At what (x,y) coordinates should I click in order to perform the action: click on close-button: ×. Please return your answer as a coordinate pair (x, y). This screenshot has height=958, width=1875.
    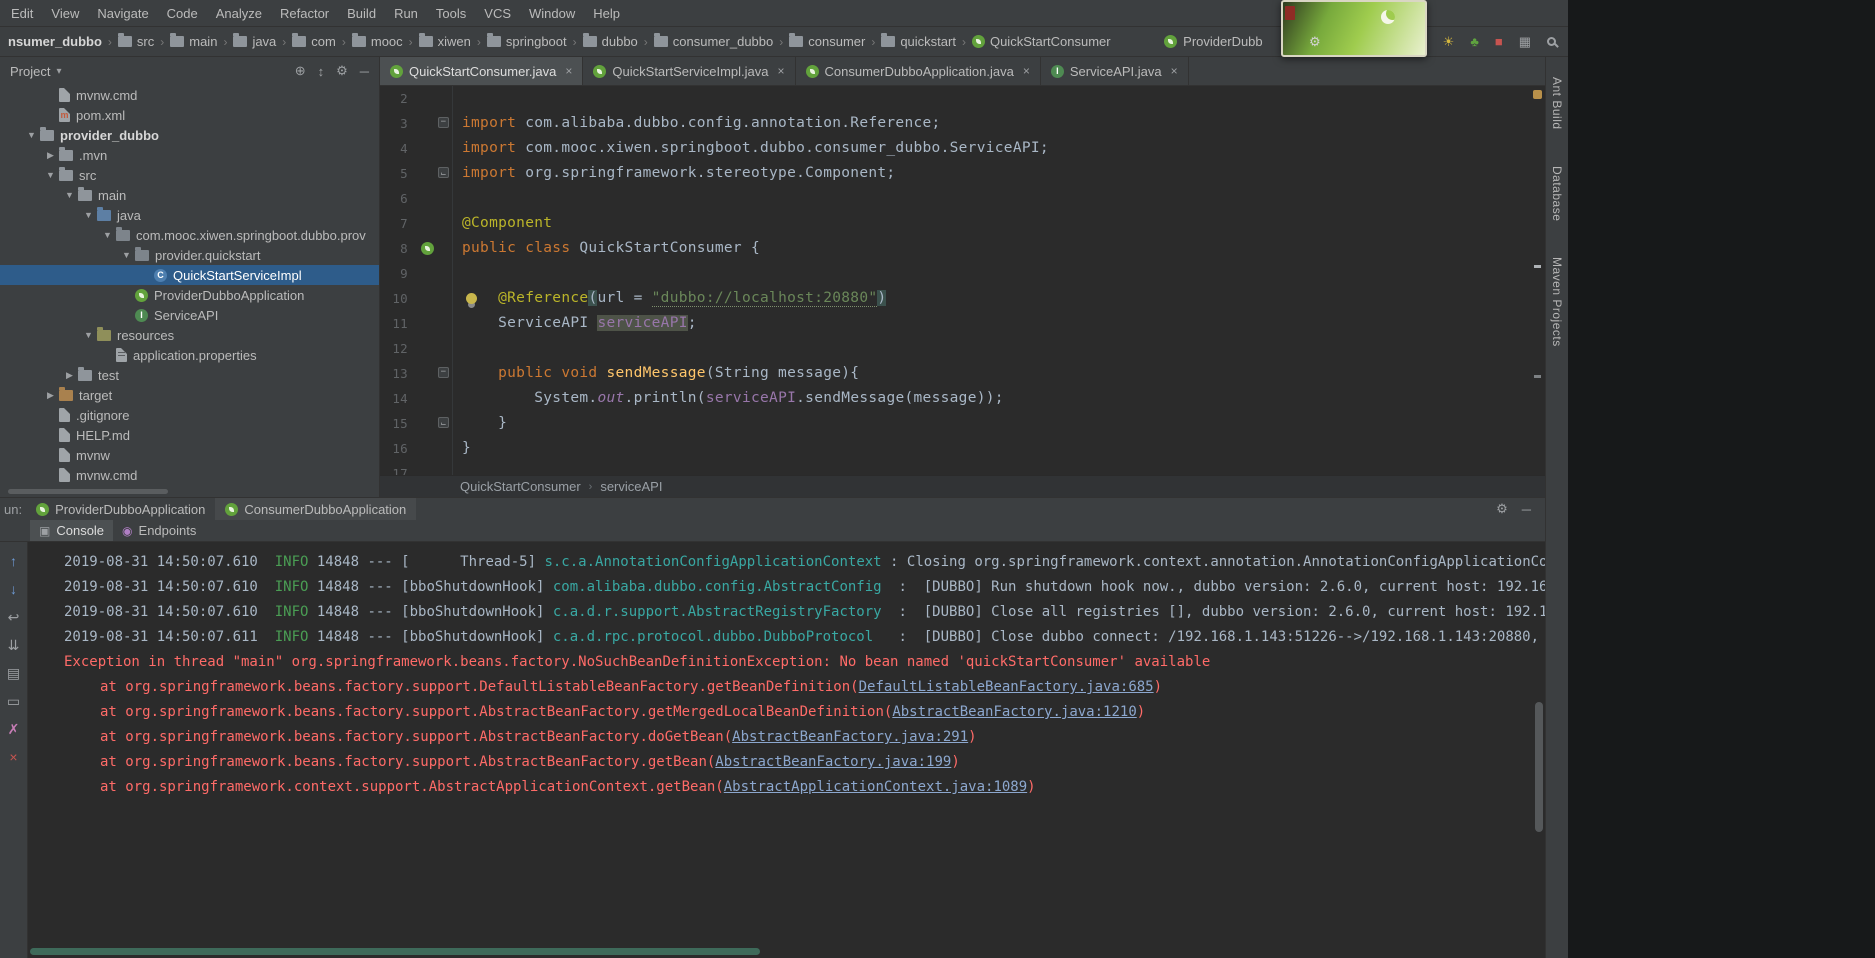
    Looking at the image, I should click on (14, 757).